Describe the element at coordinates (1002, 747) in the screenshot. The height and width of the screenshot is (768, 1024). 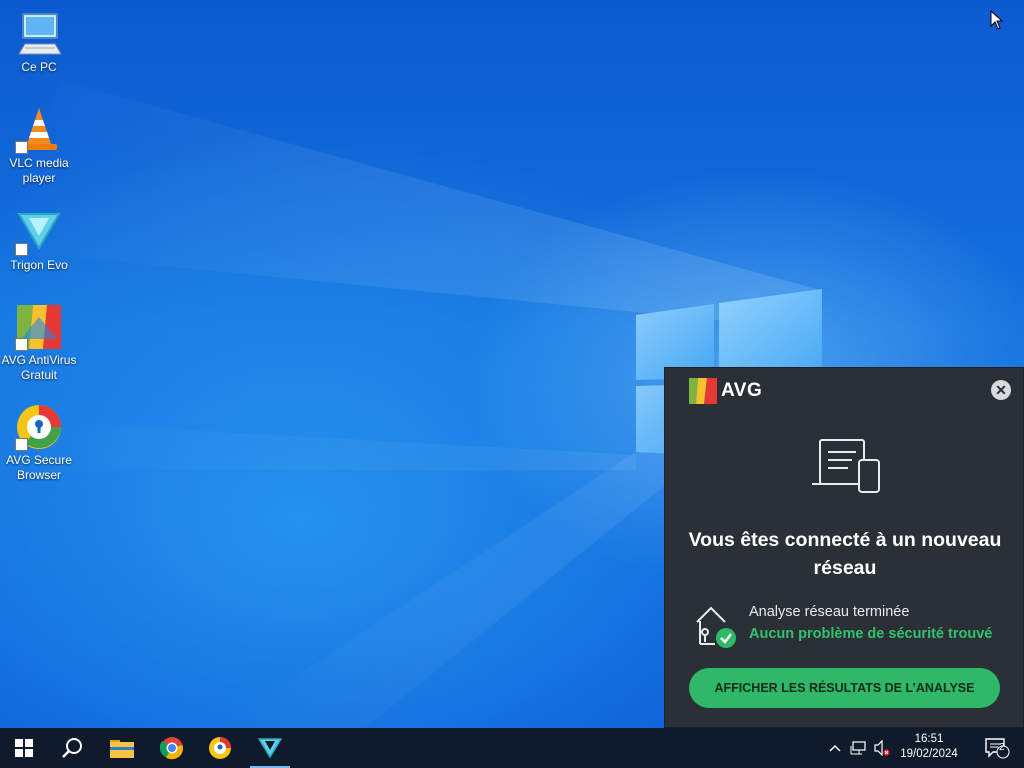
I see `notification-count-badge: 2` at that location.